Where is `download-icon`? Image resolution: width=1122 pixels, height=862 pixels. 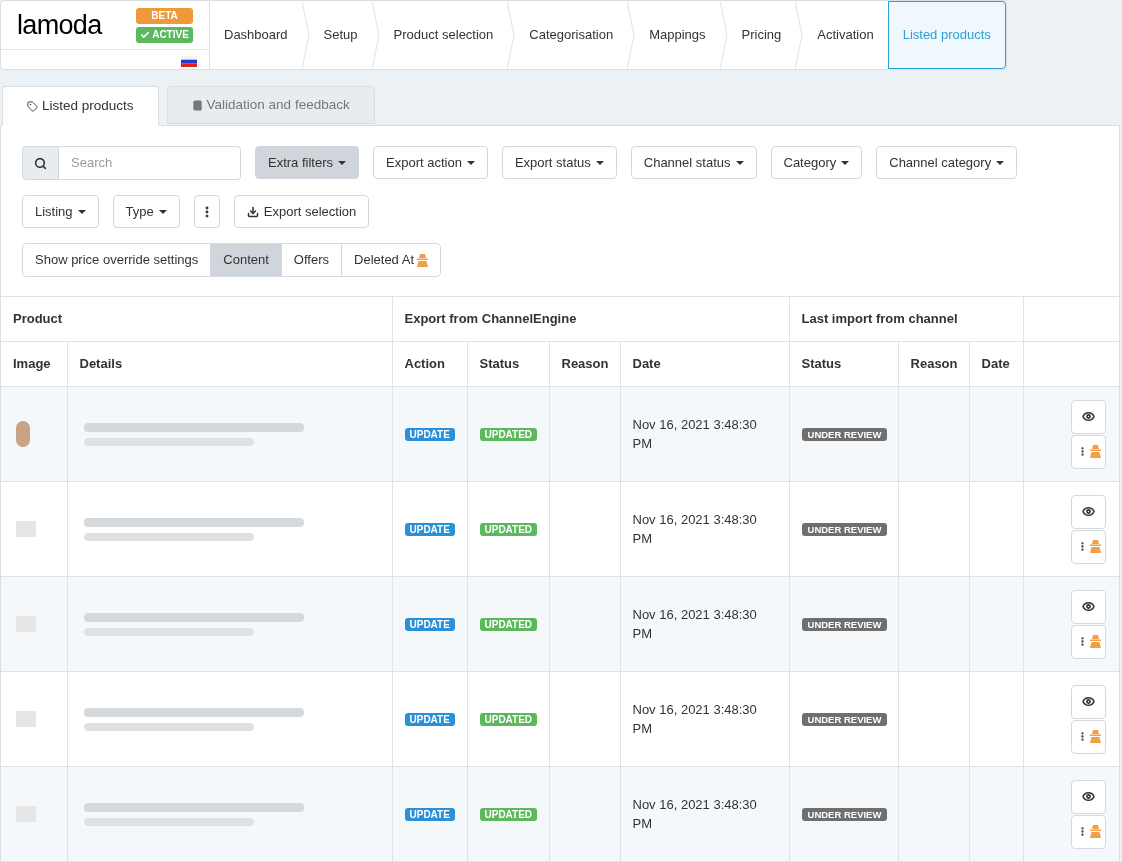
download-icon is located at coordinates (252, 211).